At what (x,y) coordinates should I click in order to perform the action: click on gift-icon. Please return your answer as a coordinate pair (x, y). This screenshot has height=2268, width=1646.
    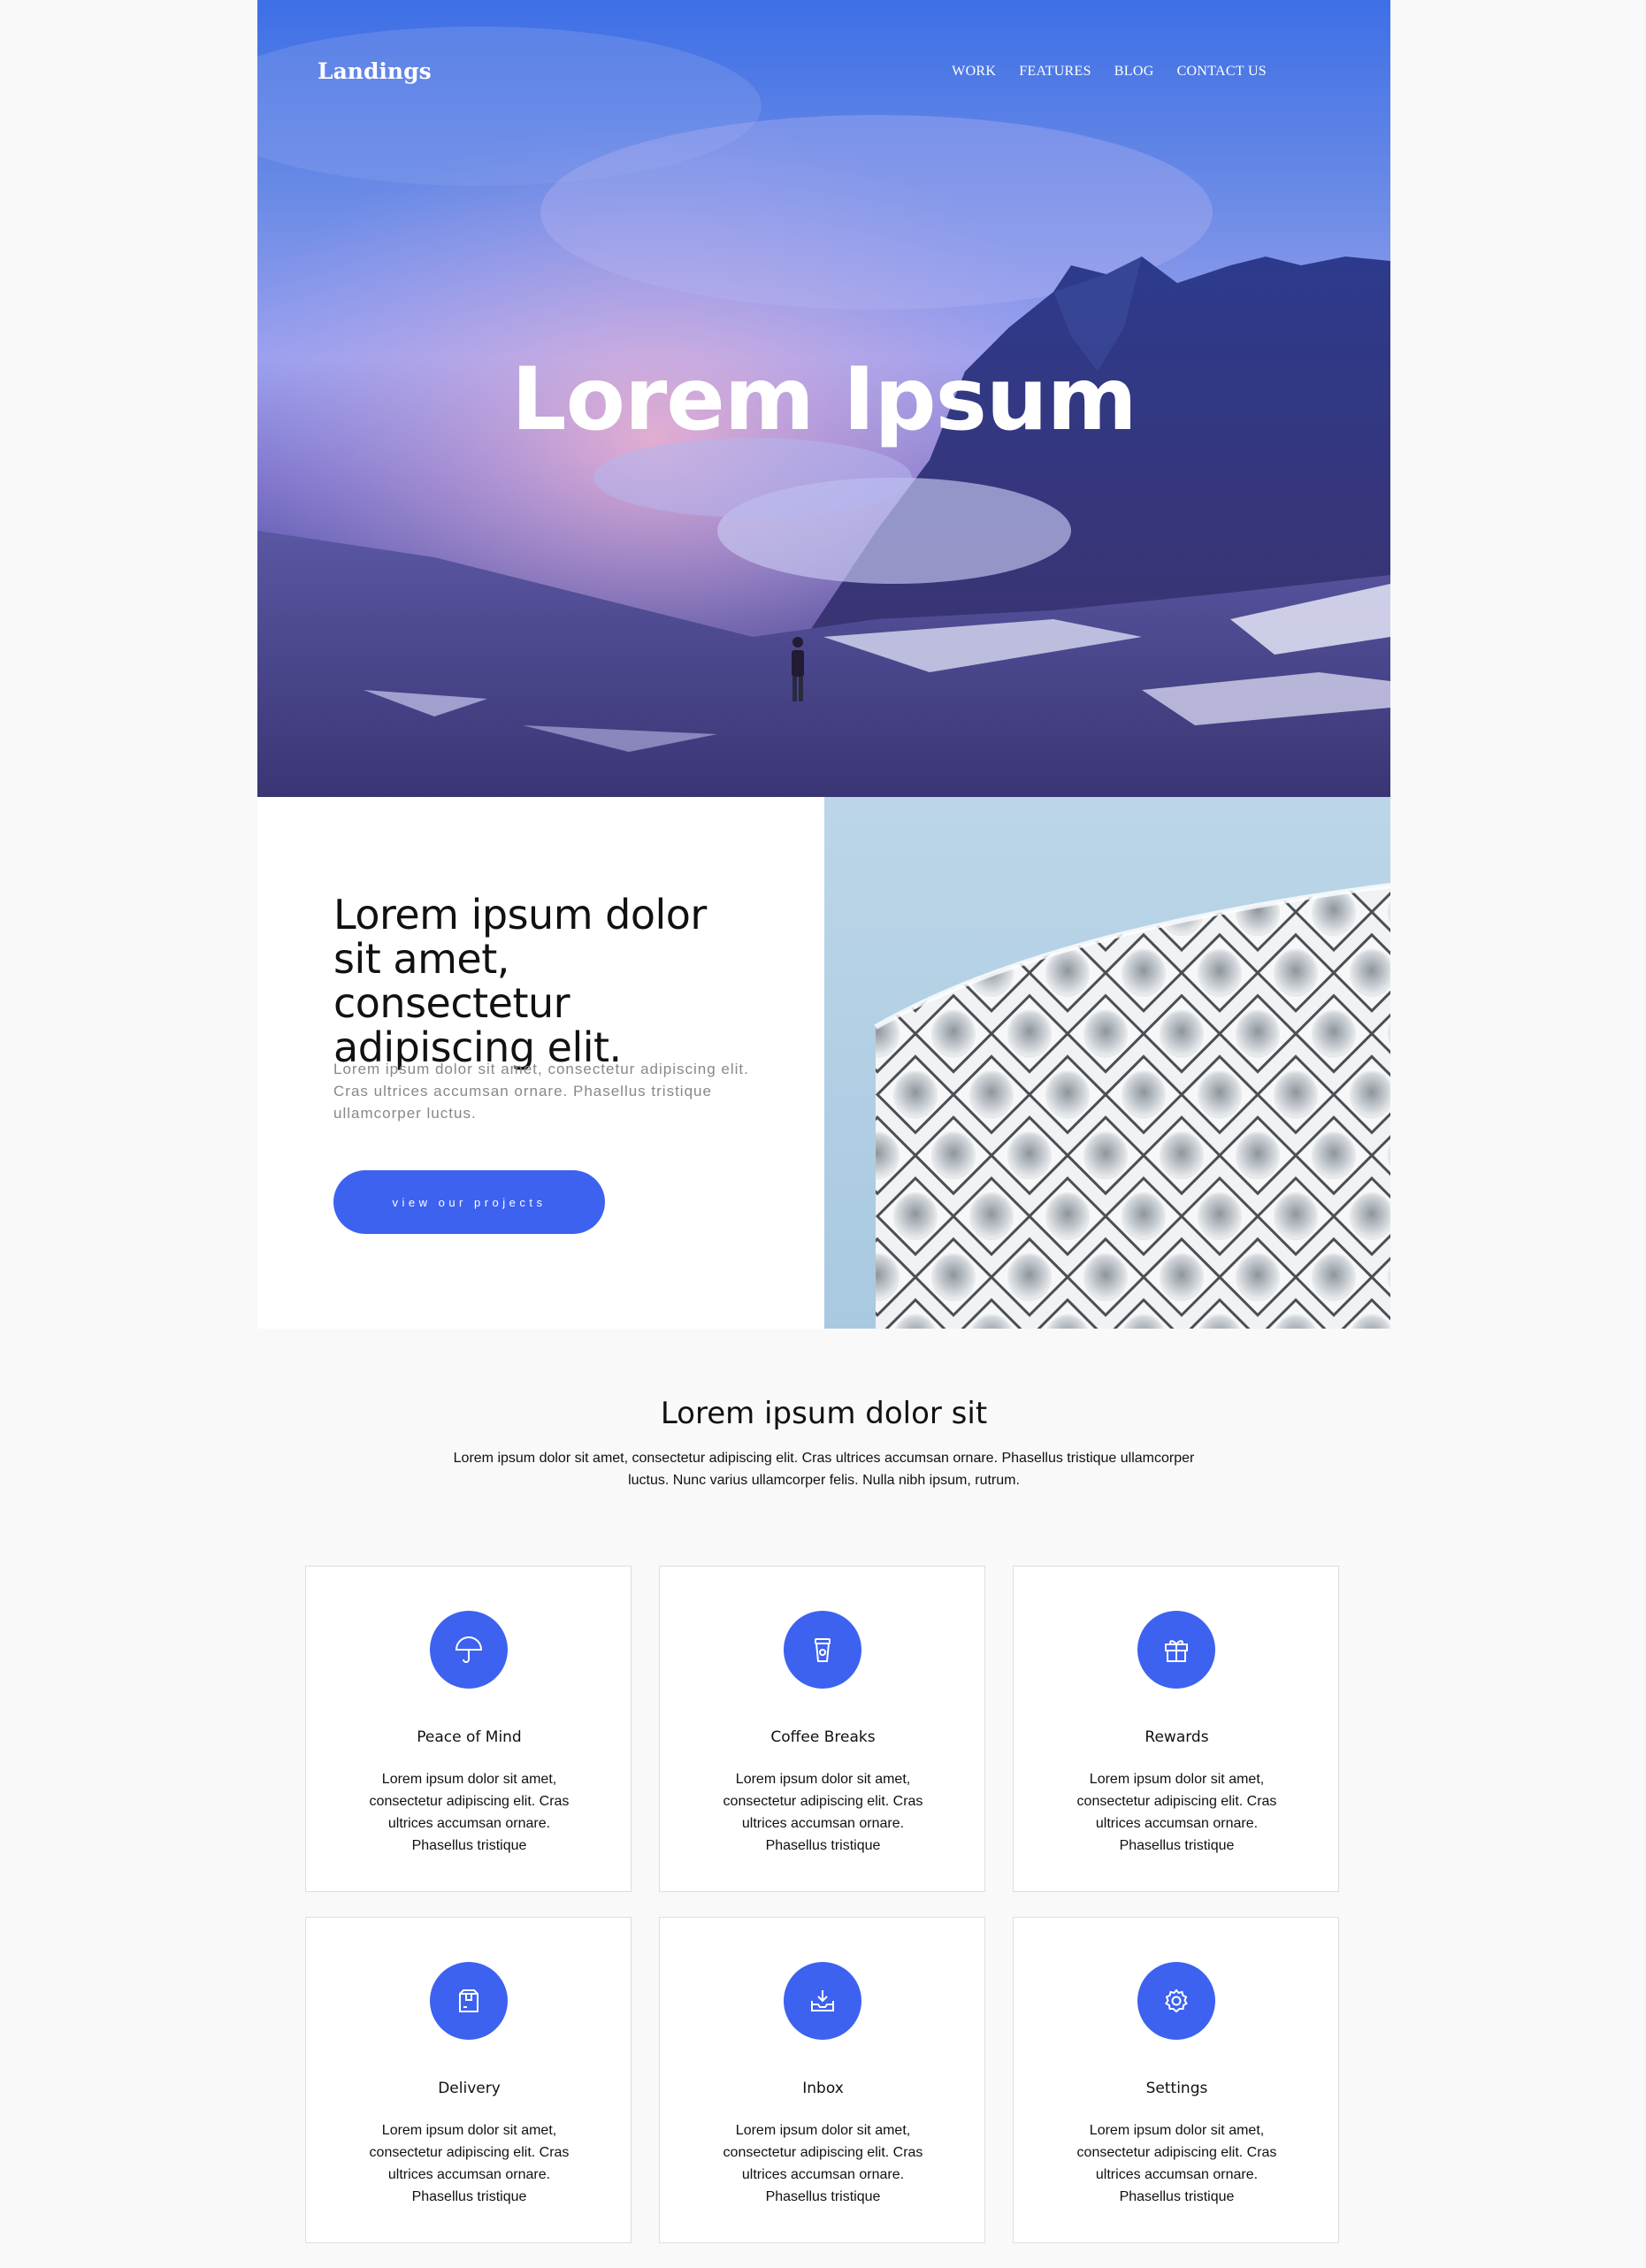
    Looking at the image, I should click on (1176, 1650).